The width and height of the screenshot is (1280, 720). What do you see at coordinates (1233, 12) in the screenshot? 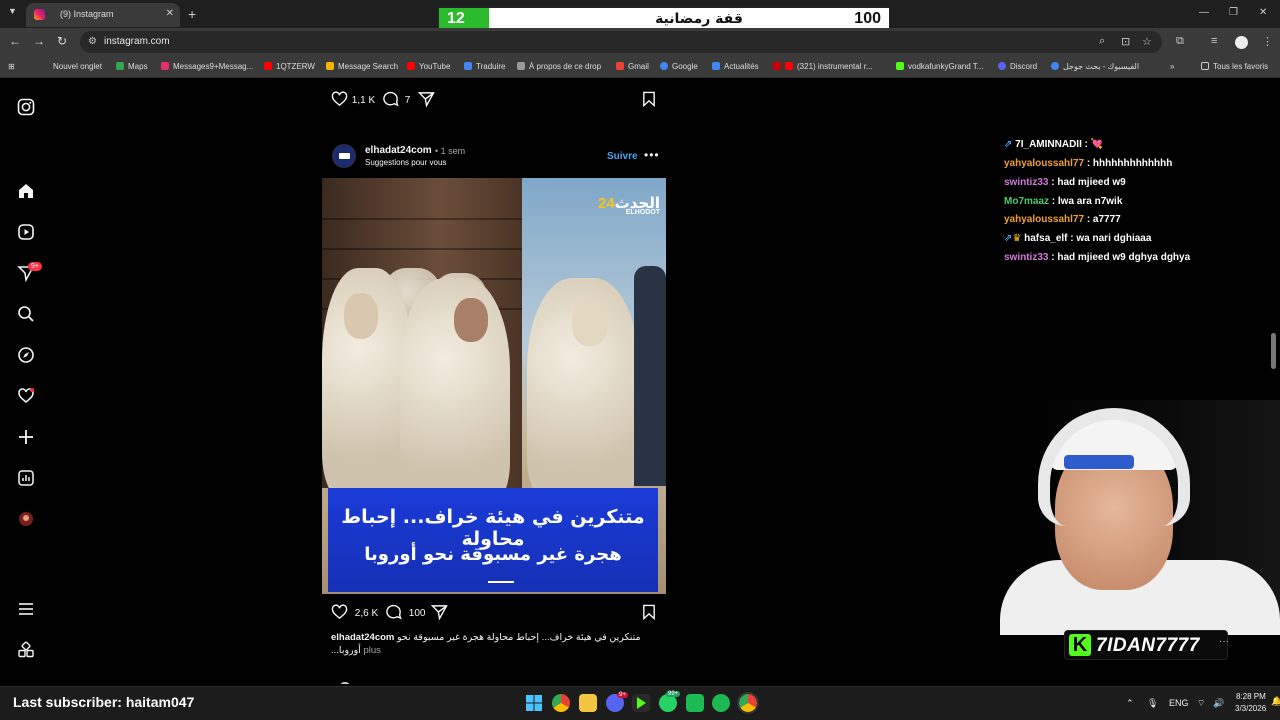
I see `maximize-icon: ❐` at bounding box center [1233, 12].